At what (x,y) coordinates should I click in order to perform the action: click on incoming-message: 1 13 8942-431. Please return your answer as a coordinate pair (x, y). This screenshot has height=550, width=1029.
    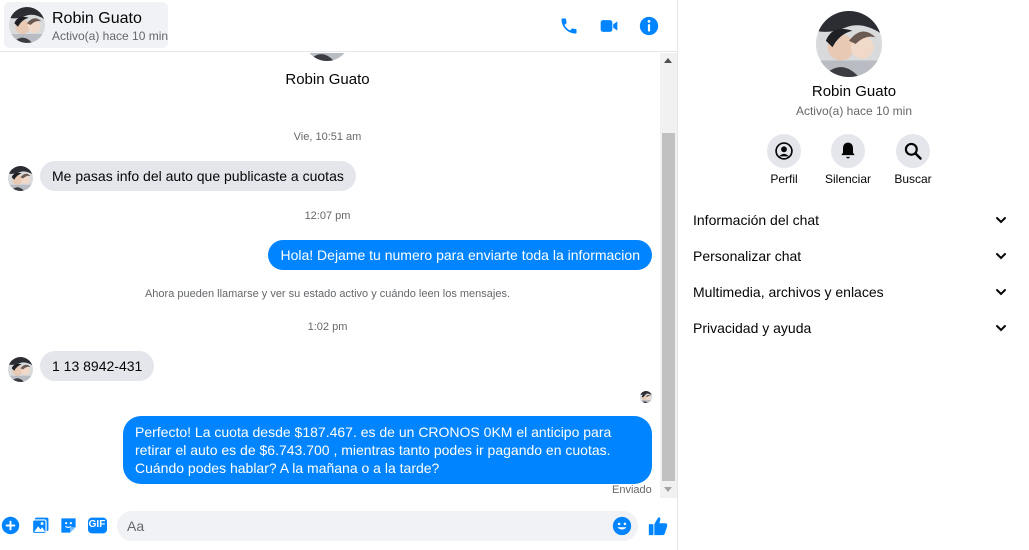
    Looking at the image, I should click on (97, 366).